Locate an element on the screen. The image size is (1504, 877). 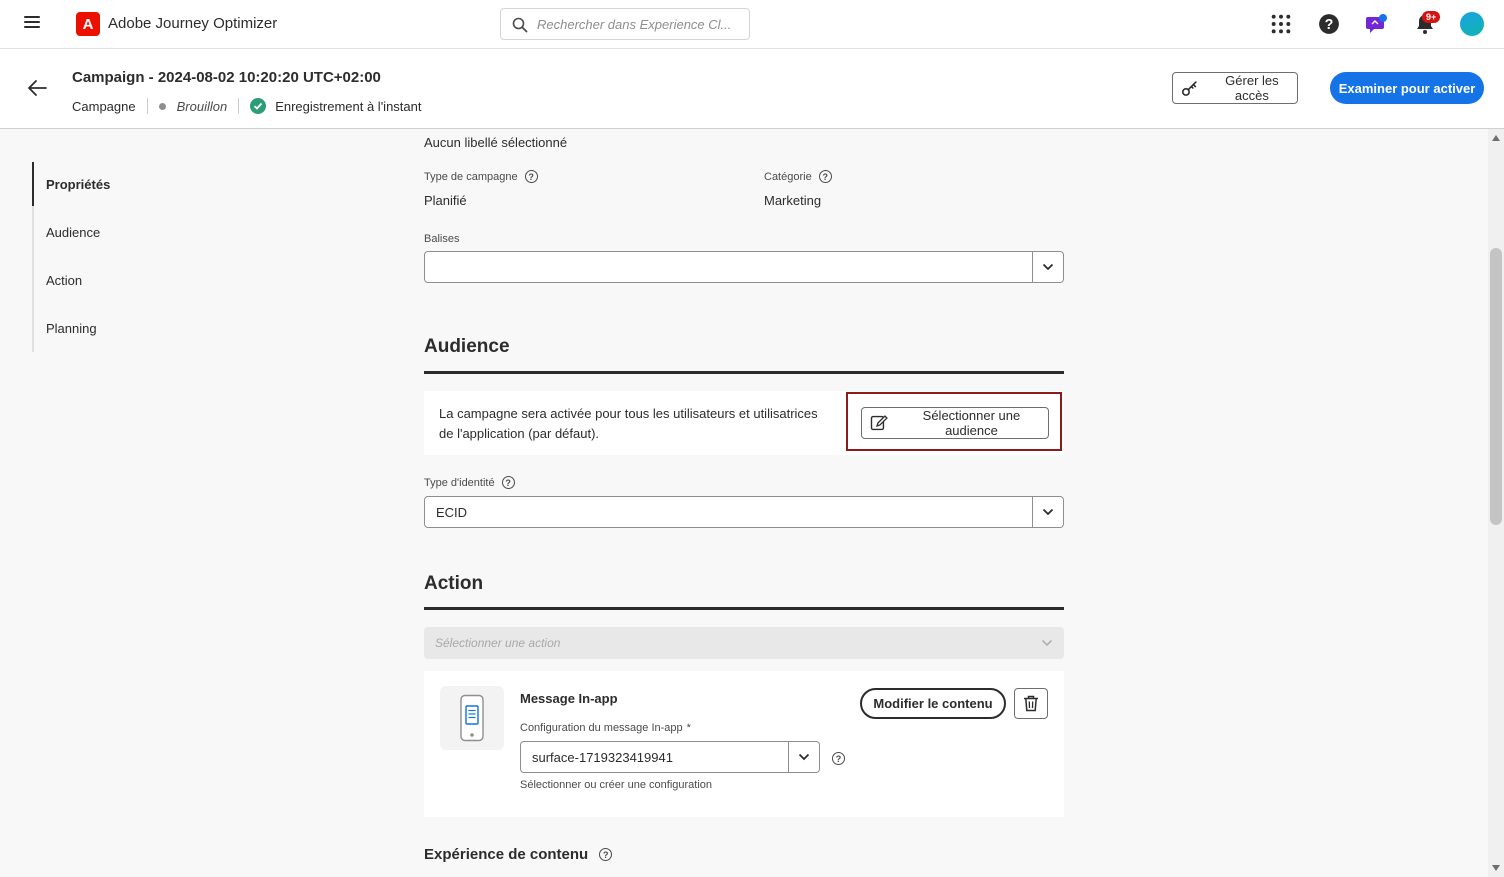
campaign-type-label: Campagne is located at coordinates (104, 106).